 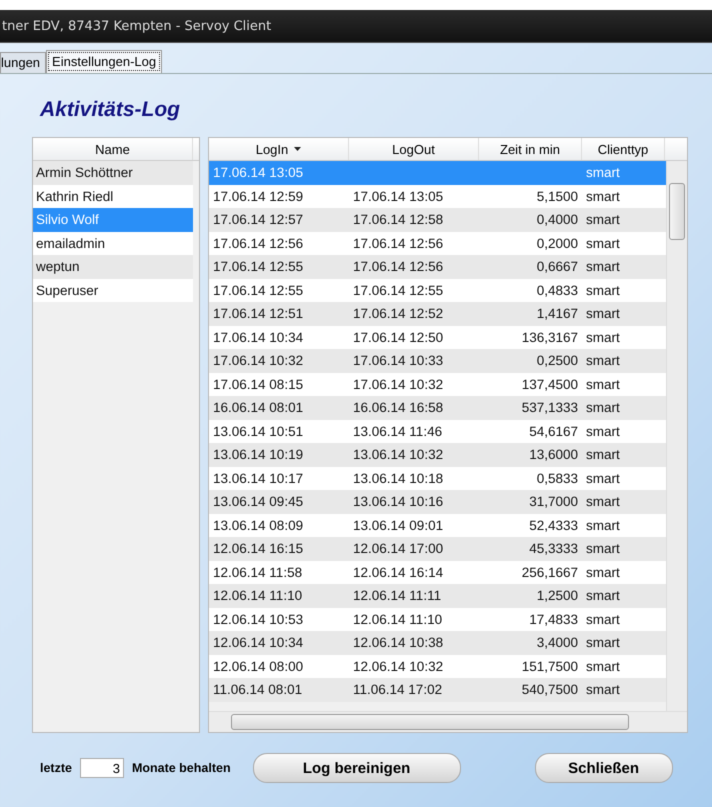 What do you see at coordinates (113, 290) in the screenshot?
I see `user-row: Superuser` at bounding box center [113, 290].